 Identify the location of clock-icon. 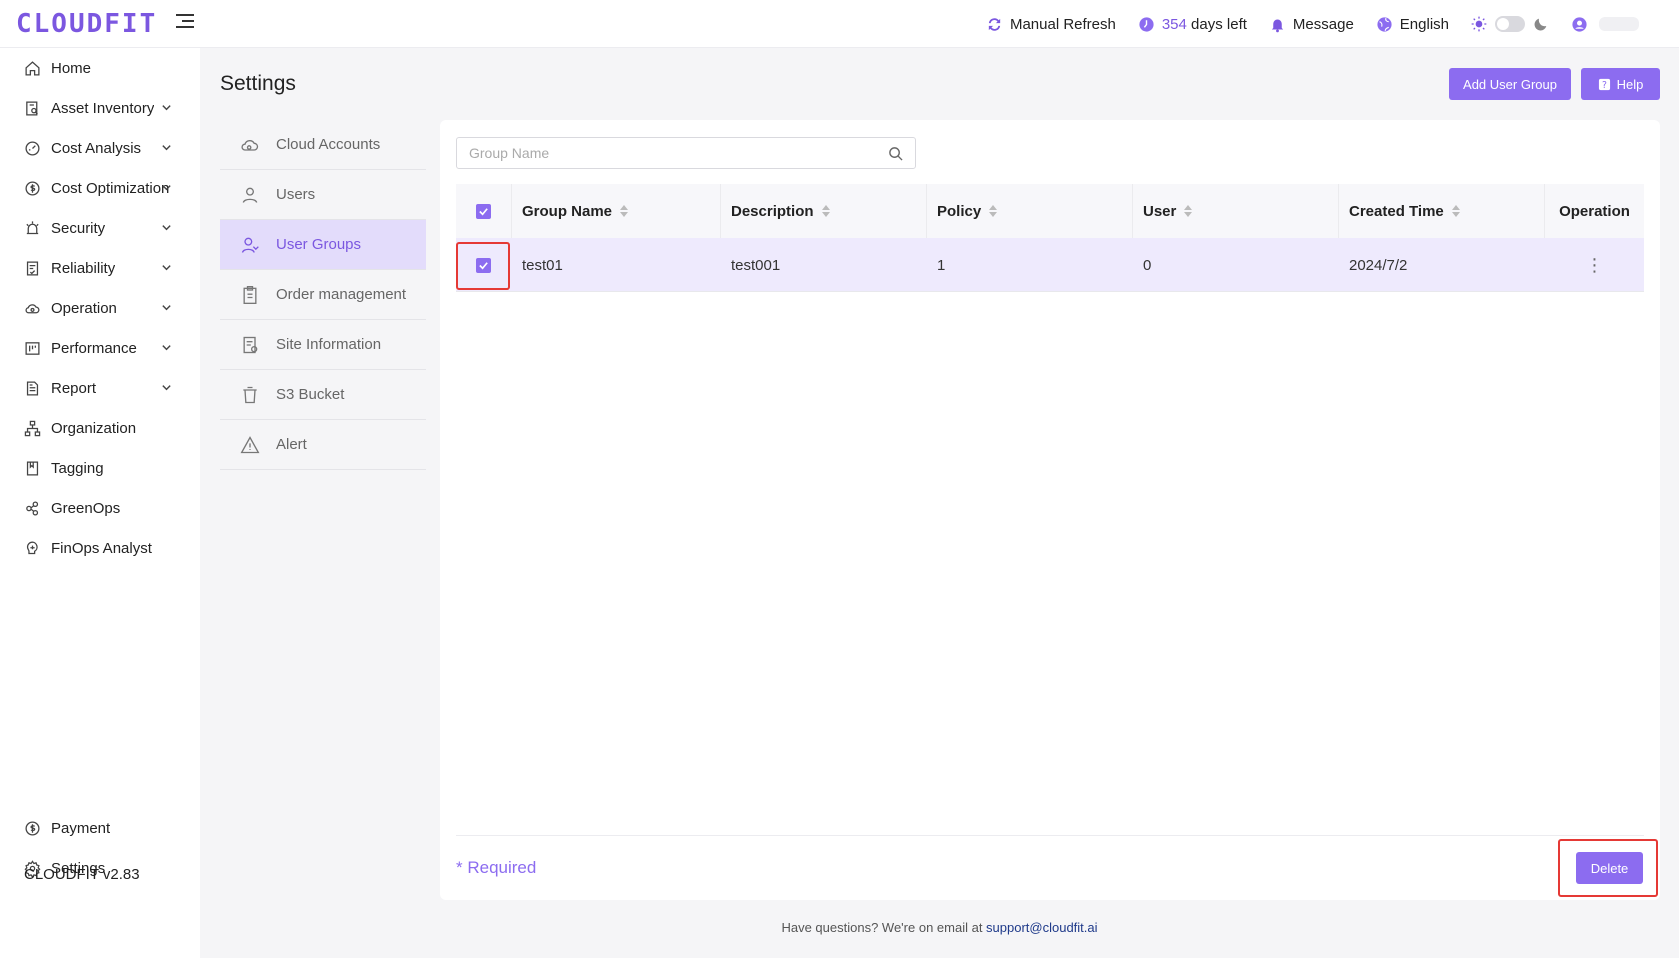
(1146, 24).